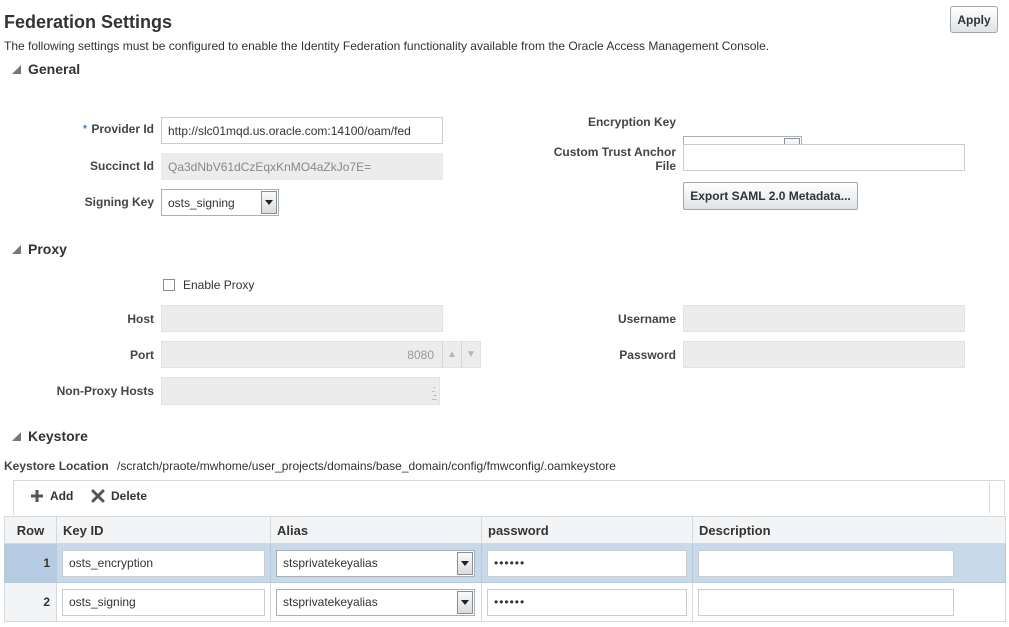 The image size is (1009, 627). I want to click on general-section-header: General, so click(45, 69).